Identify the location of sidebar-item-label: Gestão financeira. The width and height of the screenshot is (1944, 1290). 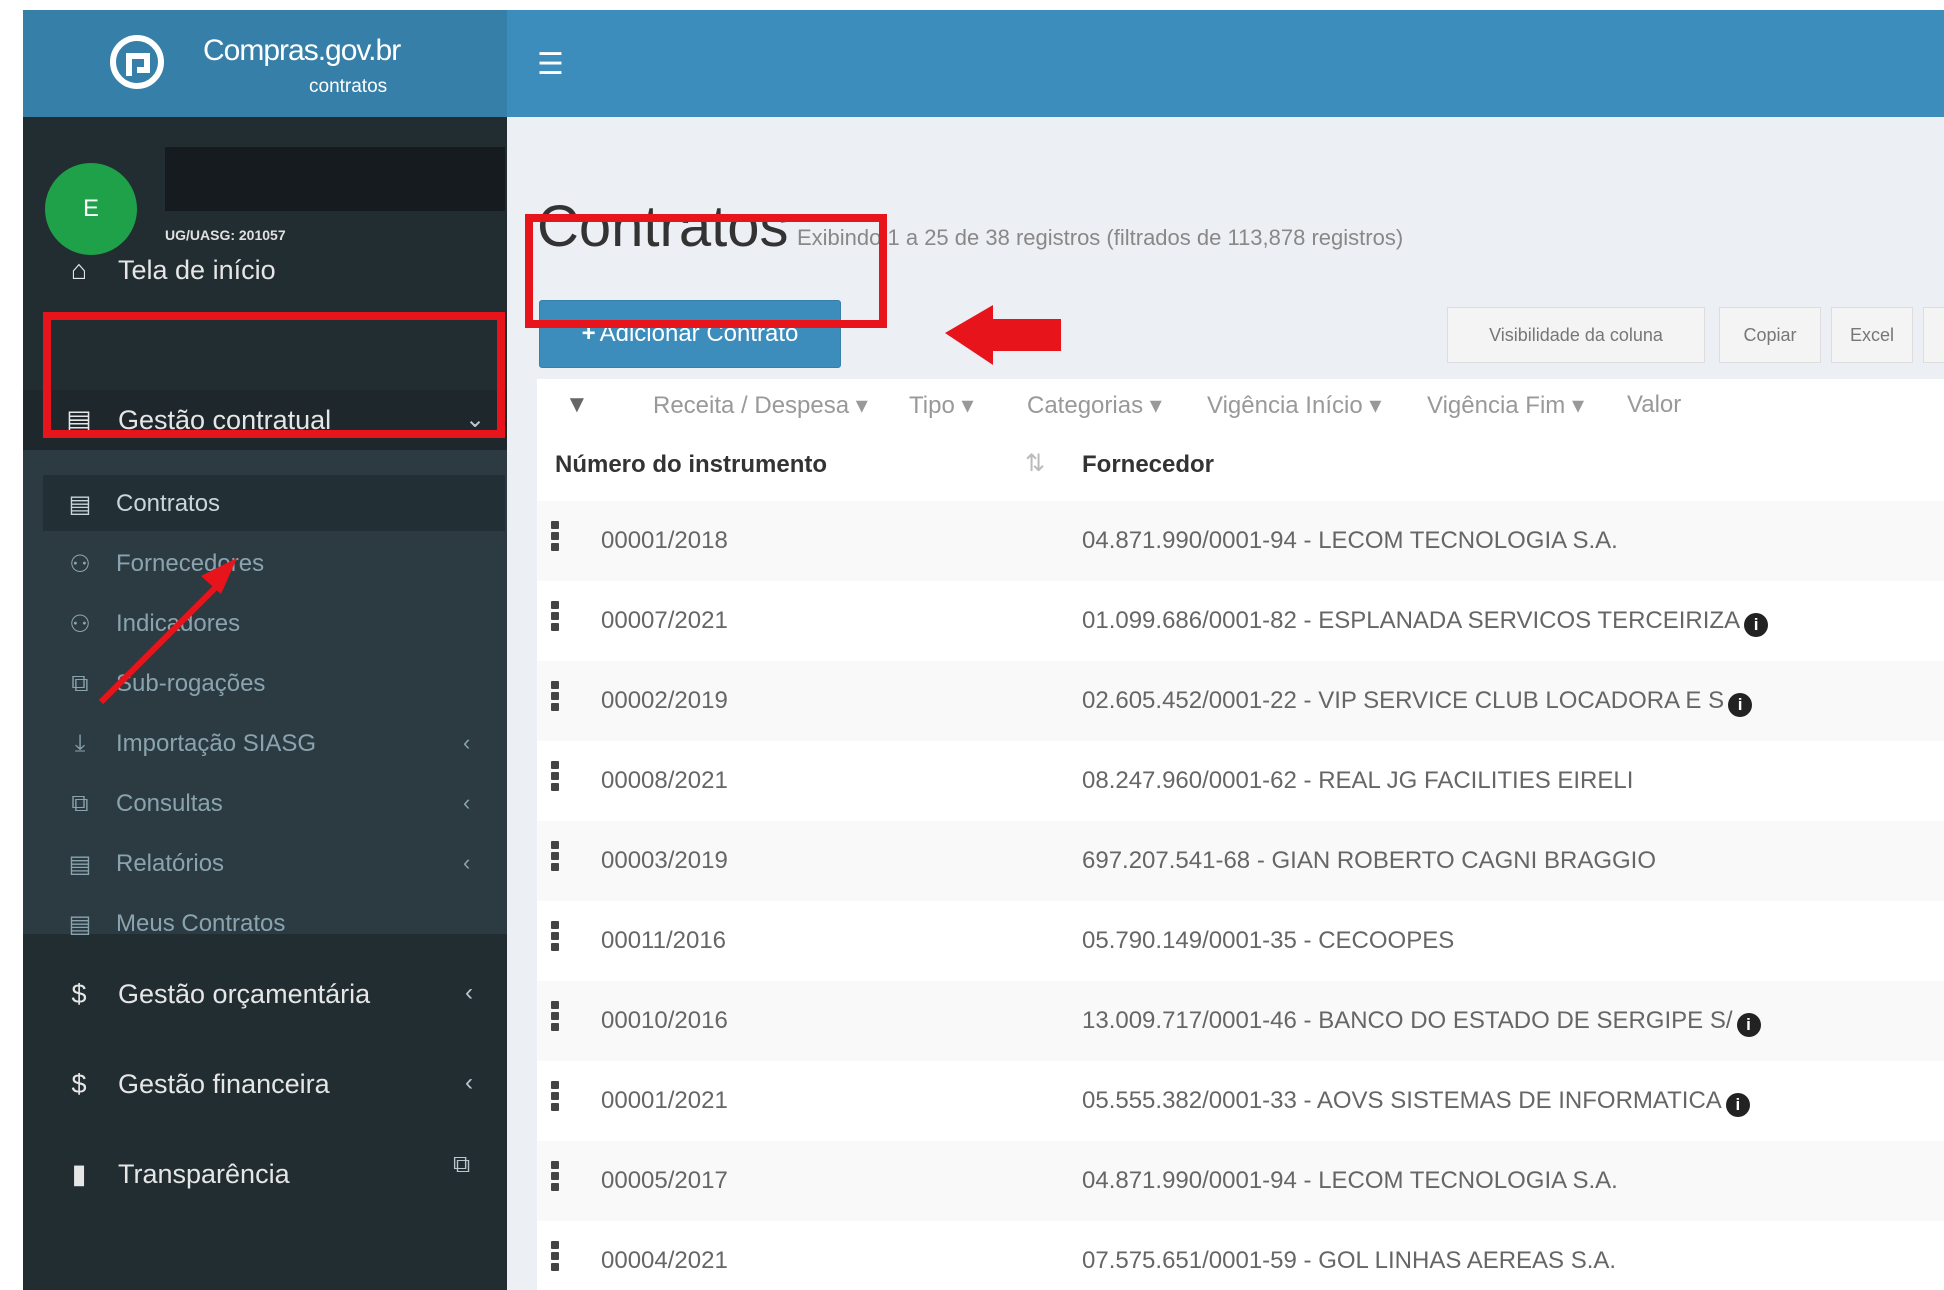
(224, 1084).